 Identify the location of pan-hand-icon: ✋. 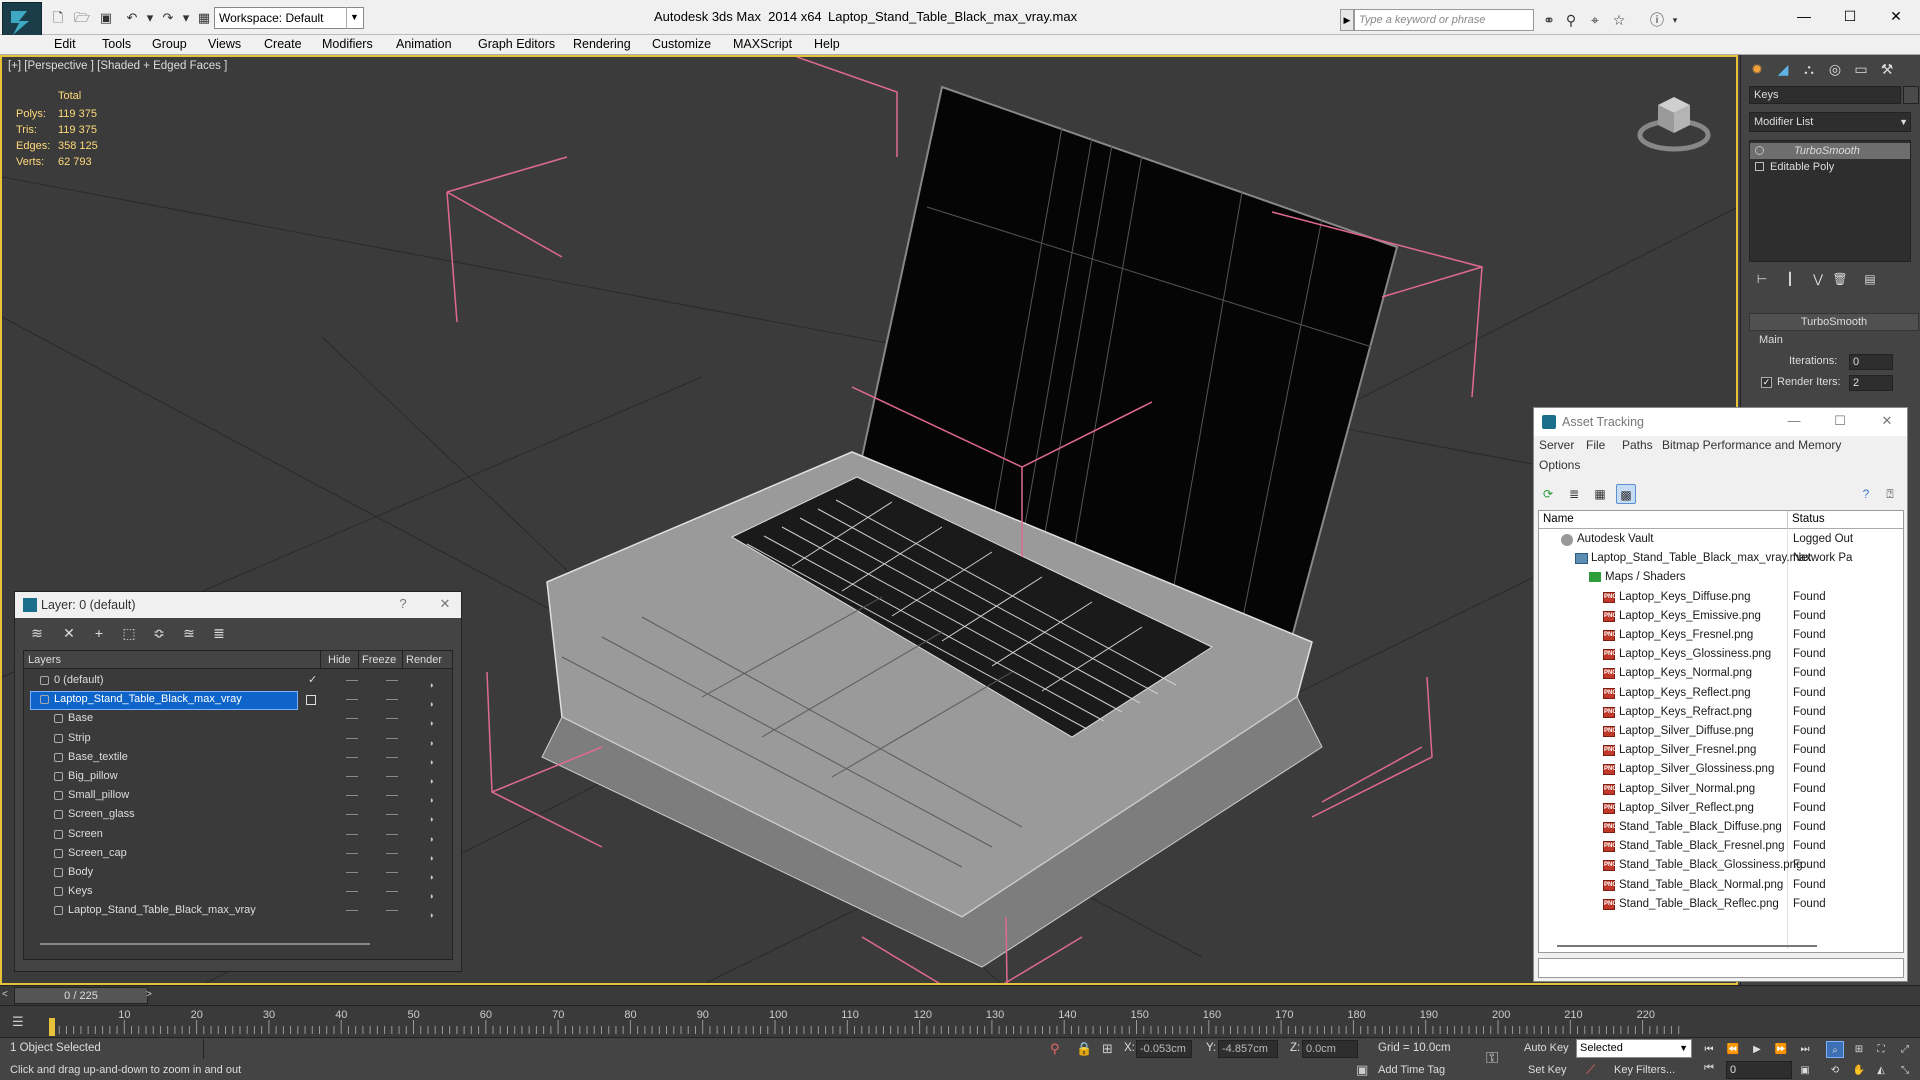
(1859, 1070).